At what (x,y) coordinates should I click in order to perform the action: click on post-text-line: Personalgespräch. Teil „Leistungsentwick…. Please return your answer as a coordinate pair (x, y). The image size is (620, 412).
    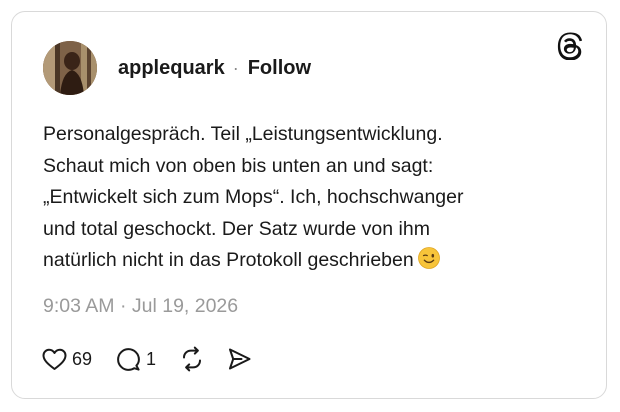
    Looking at the image, I should click on (243, 134).